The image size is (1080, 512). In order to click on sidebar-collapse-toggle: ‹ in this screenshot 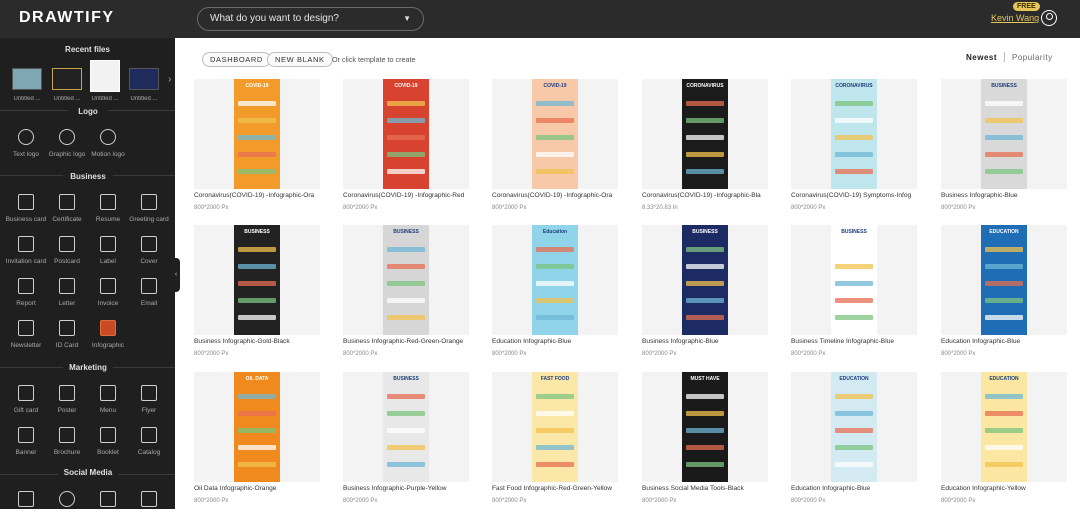, I will do `click(176, 275)`.